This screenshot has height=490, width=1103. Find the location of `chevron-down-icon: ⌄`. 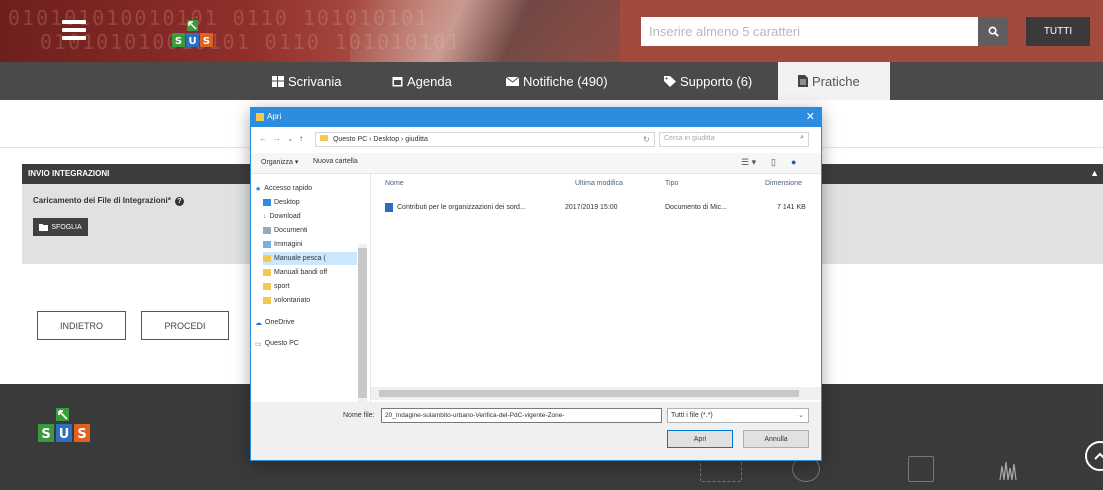

chevron-down-icon: ⌄ is located at coordinates (801, 415).